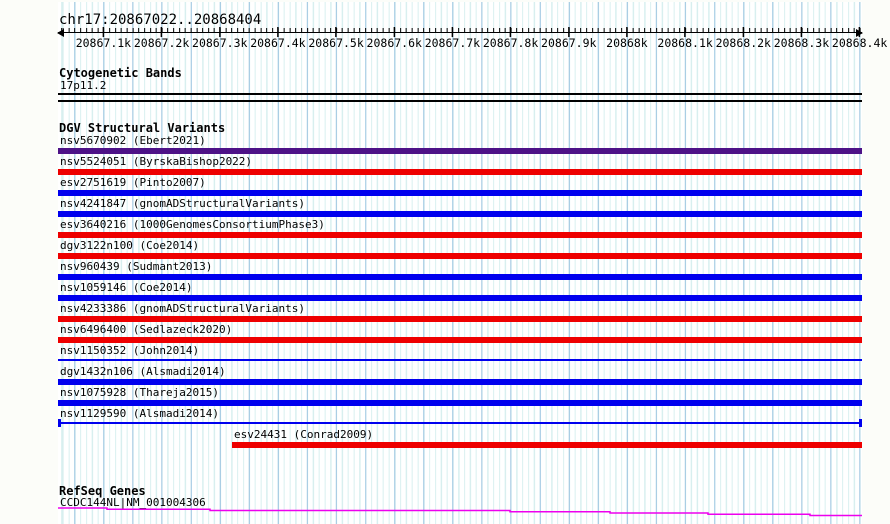  I want to click on variant-row: nsv960439 (Sudmant2013), so click(460, 271).